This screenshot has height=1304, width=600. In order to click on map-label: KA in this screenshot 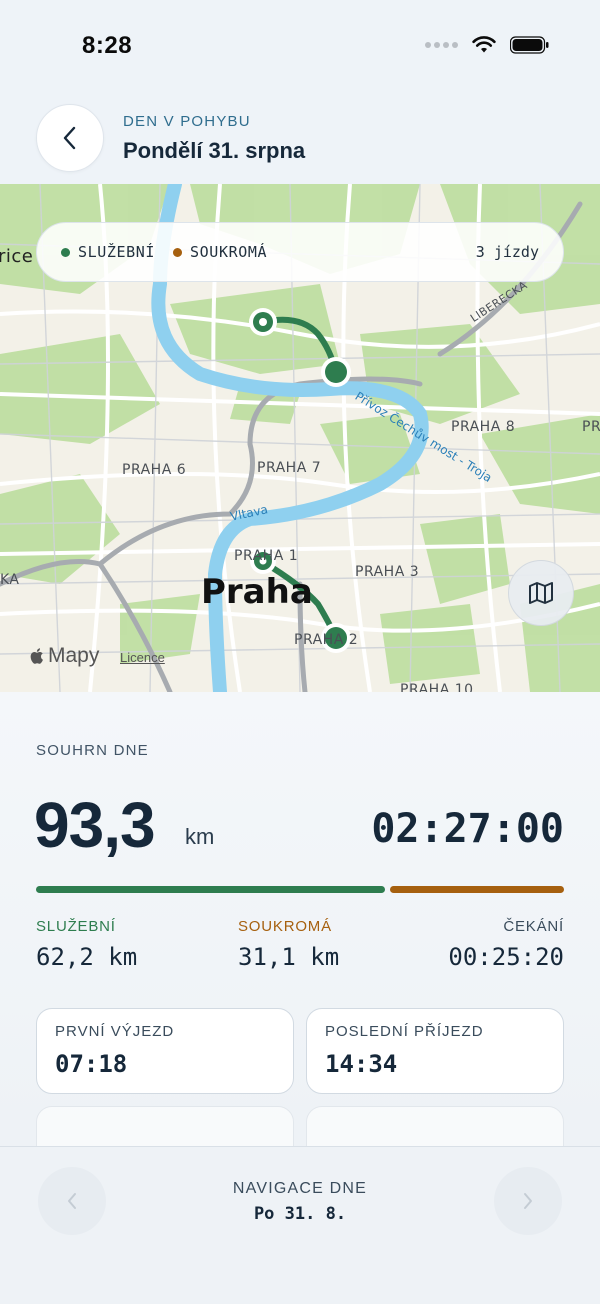, I will do `click(10, 580)`.